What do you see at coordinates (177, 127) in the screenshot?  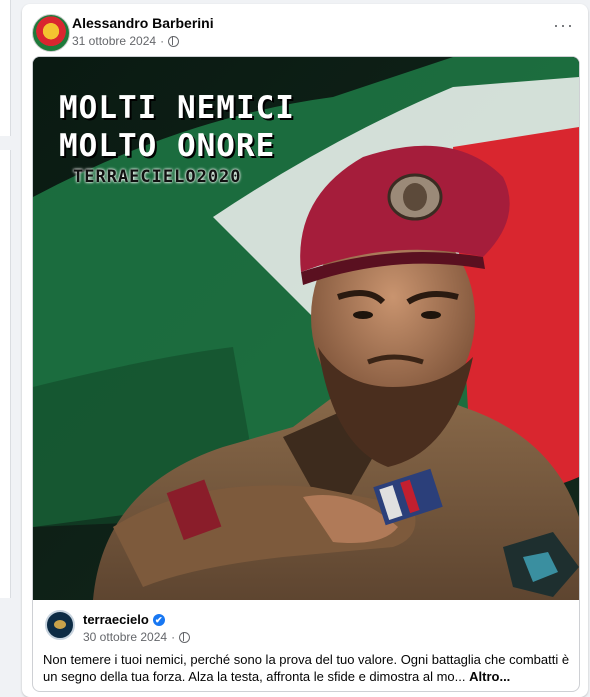 I see `image-title: MOLTI NEMICI MOLTO ONORE` at bounding box center [177, 127].